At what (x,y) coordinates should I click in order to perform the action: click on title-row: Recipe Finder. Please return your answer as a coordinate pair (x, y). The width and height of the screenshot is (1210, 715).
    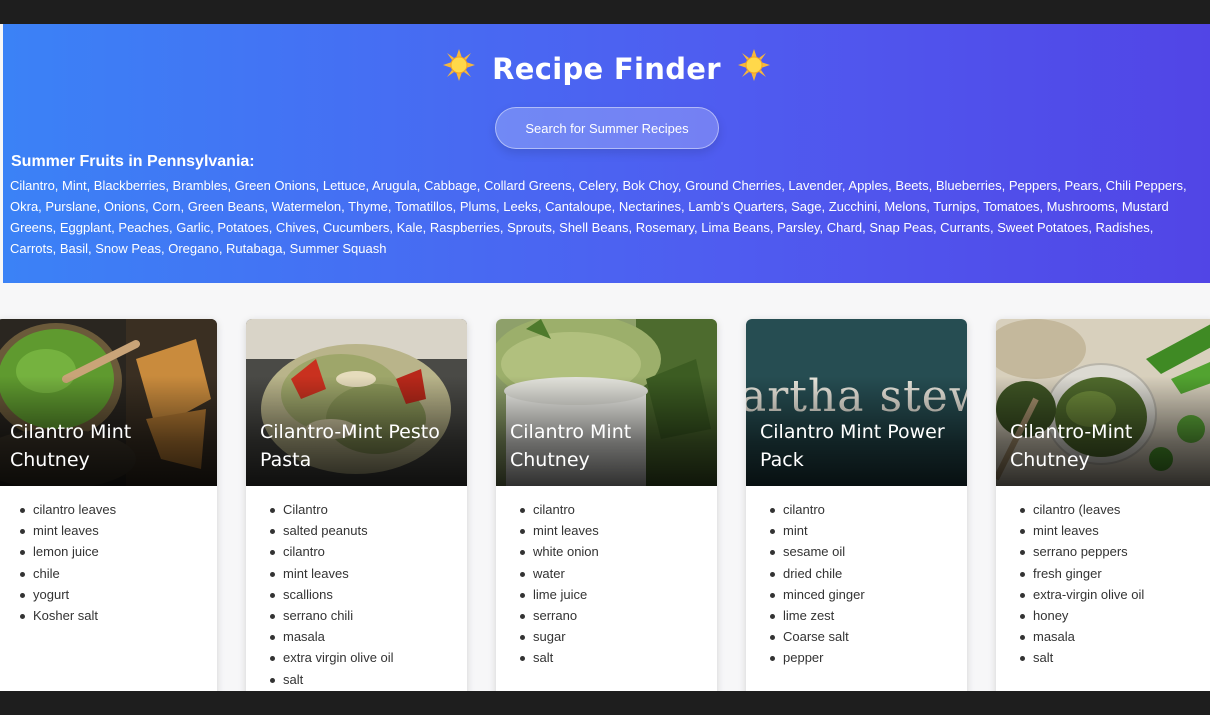
    Looking at the image, I should click on (606, 67).